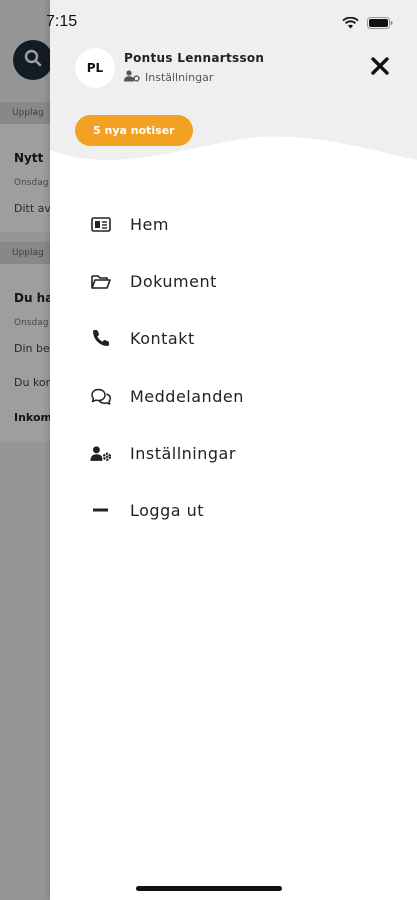 This screenshot has width=417, height=900. Describe the element at coordinates (209, 888) in the screenshot. I see `home-indicator` at that location.